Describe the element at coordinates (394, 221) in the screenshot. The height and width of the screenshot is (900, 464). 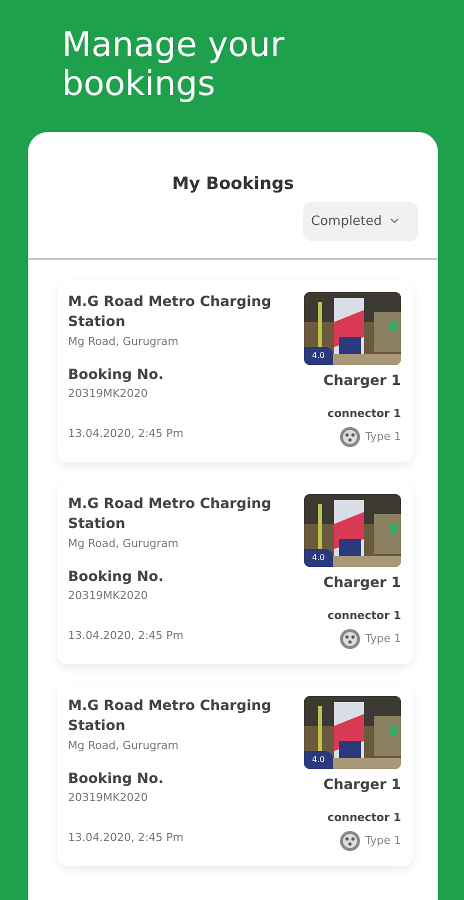
I see `caret-icon` at that location.